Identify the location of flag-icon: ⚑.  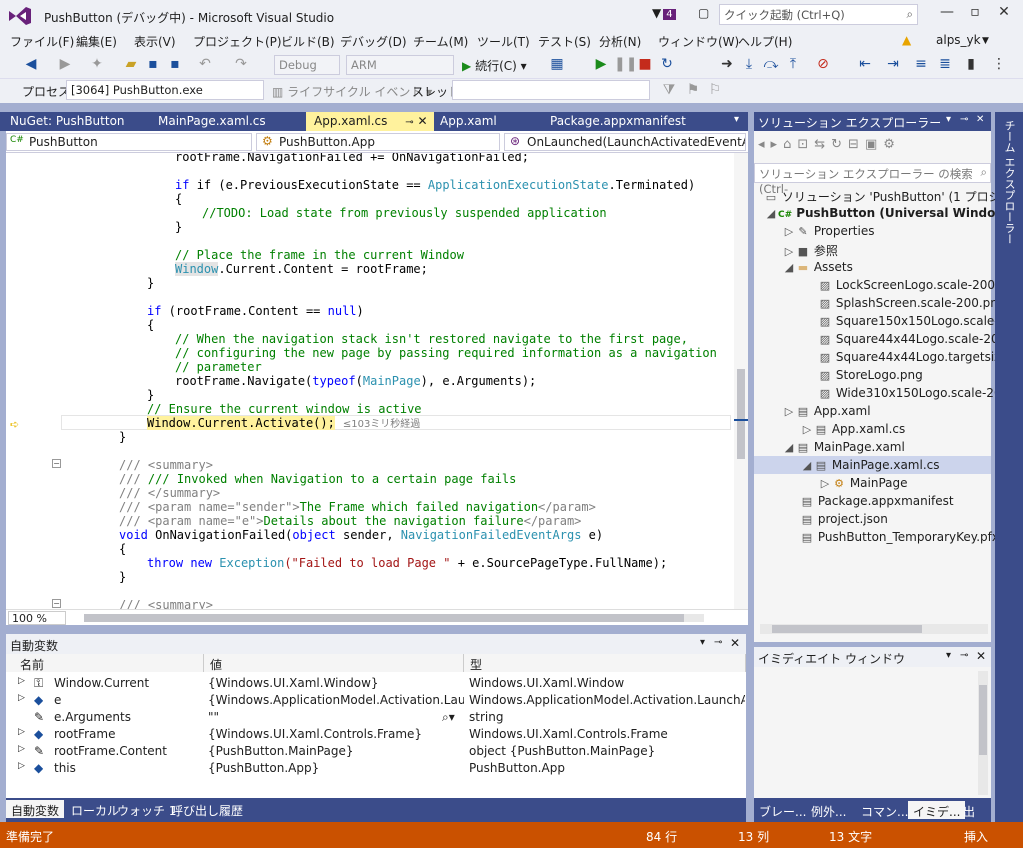
(693, 90).